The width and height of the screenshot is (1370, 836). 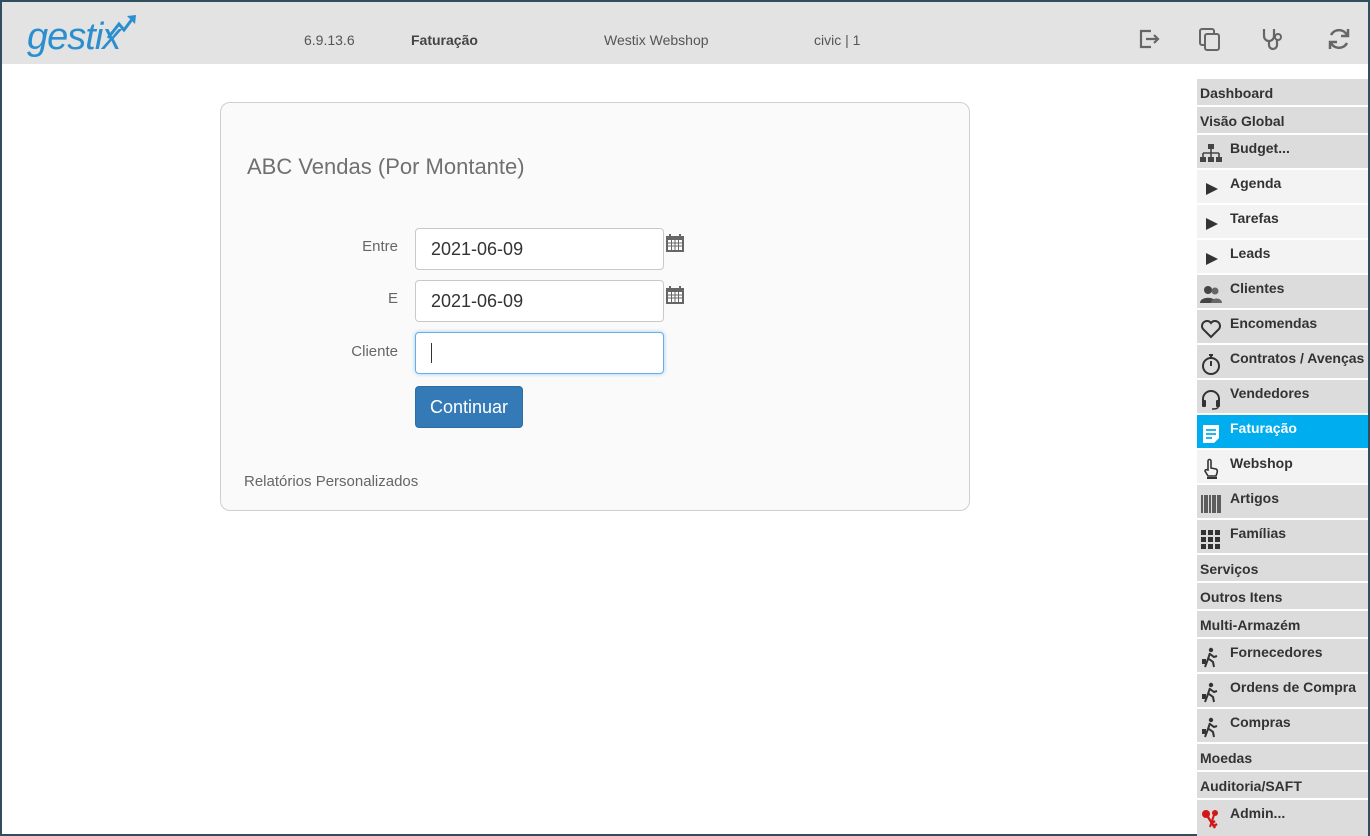 I want to click on client-field-wrapper, so click(x=539, y=353).